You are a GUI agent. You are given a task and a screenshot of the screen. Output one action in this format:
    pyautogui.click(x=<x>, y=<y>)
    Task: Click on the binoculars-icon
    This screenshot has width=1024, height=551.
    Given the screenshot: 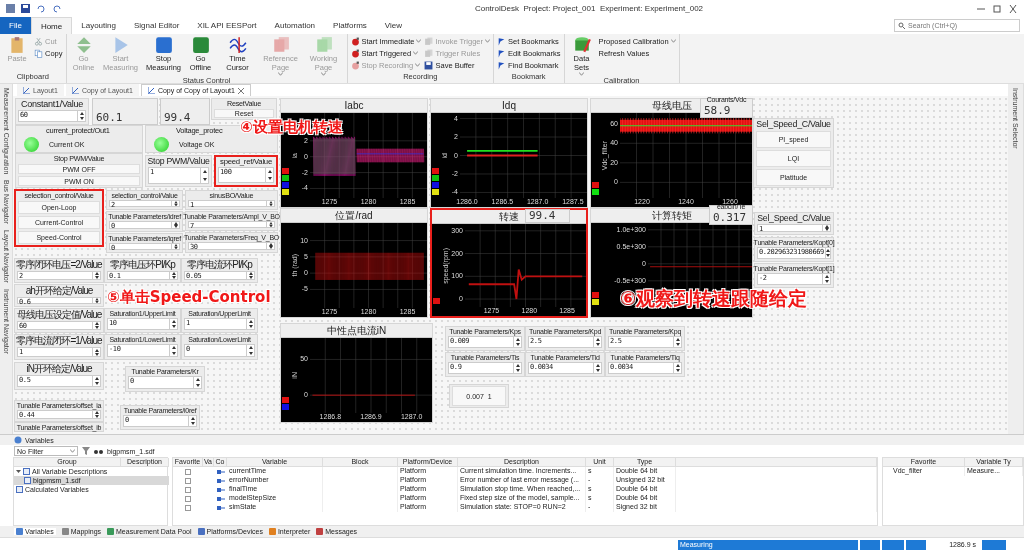 What is the action you would take?
    pyautogui.click(x=98, y=451)
    